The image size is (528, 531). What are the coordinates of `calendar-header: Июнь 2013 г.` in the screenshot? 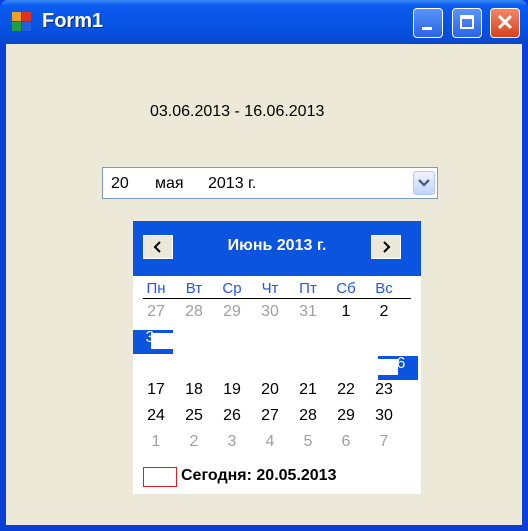 It's located at (277, 248).